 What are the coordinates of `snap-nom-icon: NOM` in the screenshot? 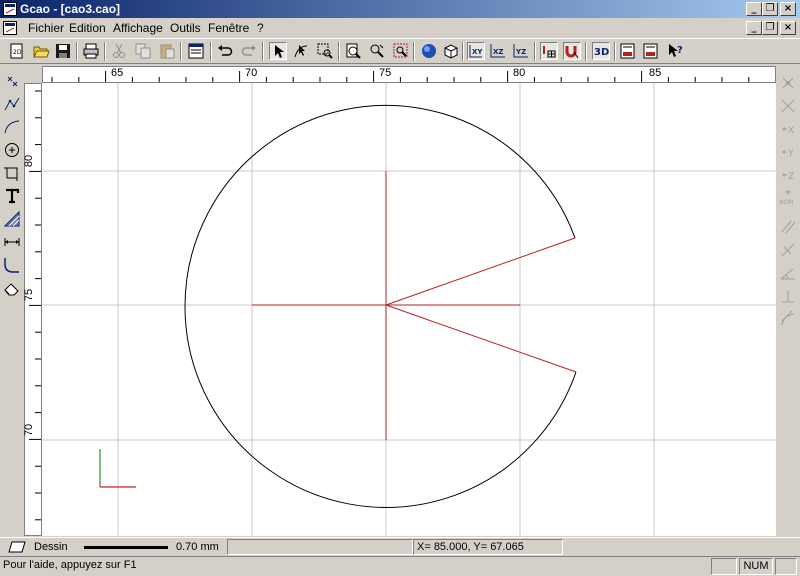 It's located at (788, 198).